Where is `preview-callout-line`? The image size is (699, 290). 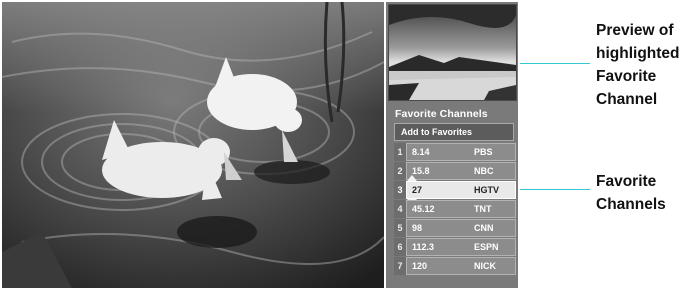
preview-callout-line is located at coordinates (555, 63).